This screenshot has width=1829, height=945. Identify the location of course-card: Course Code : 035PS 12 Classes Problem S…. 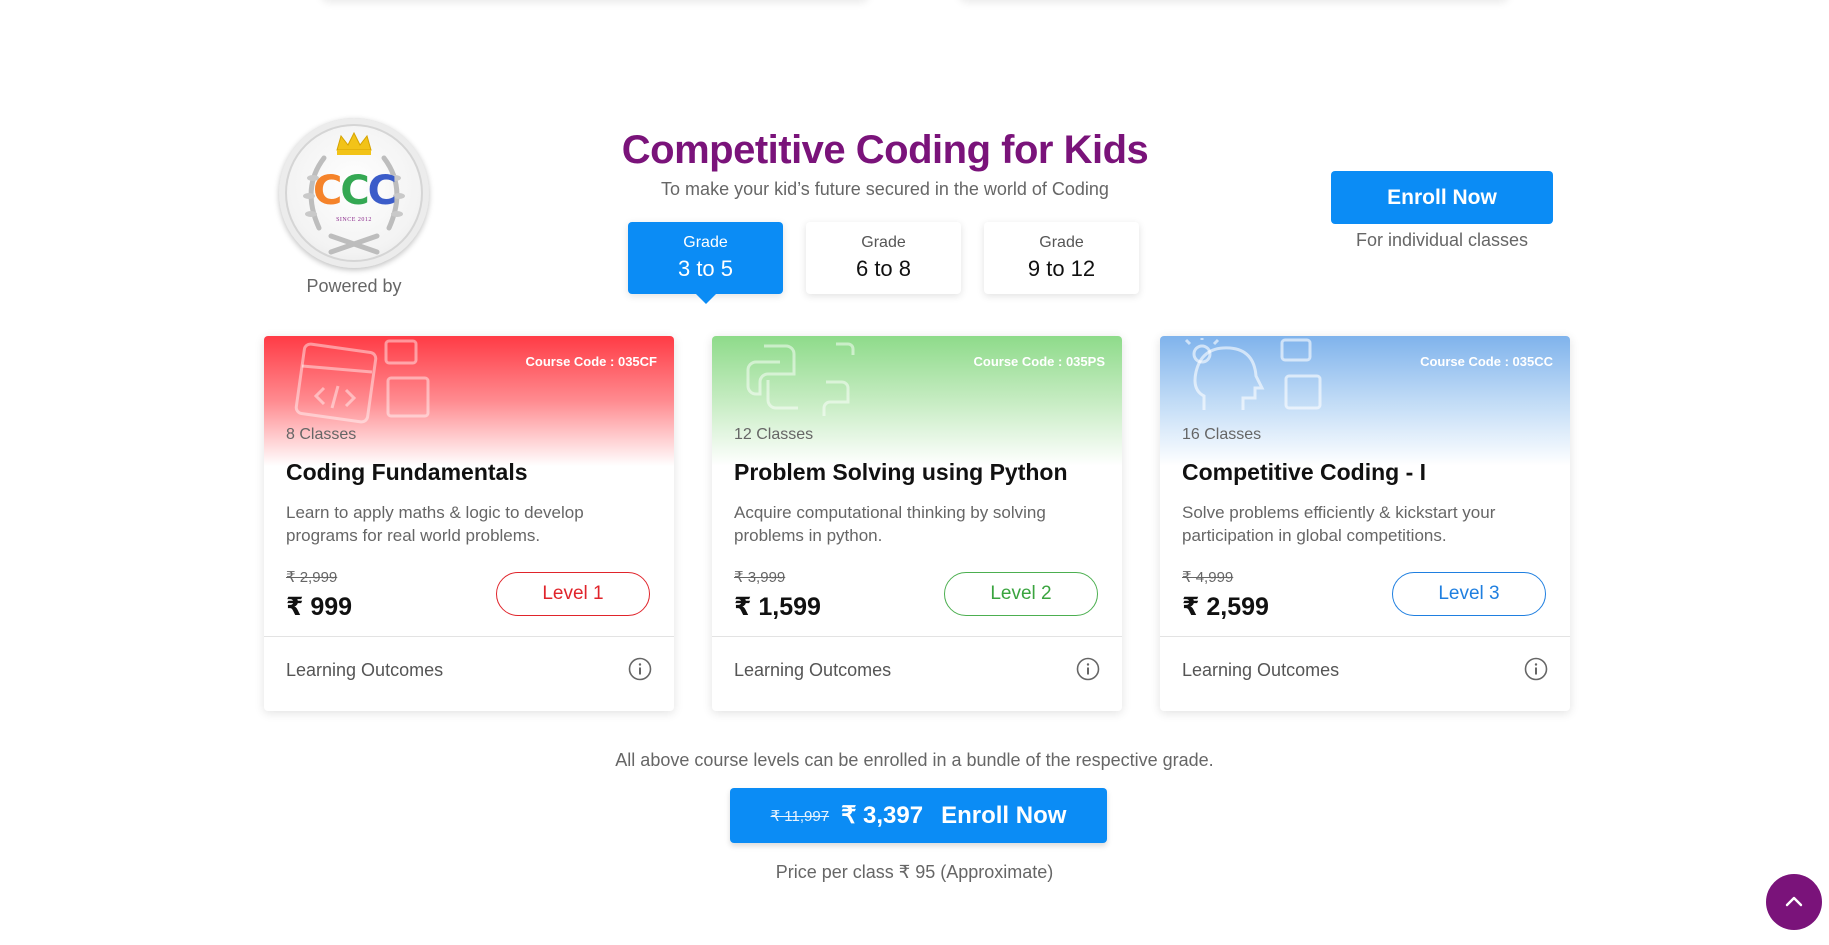
(917, 523).